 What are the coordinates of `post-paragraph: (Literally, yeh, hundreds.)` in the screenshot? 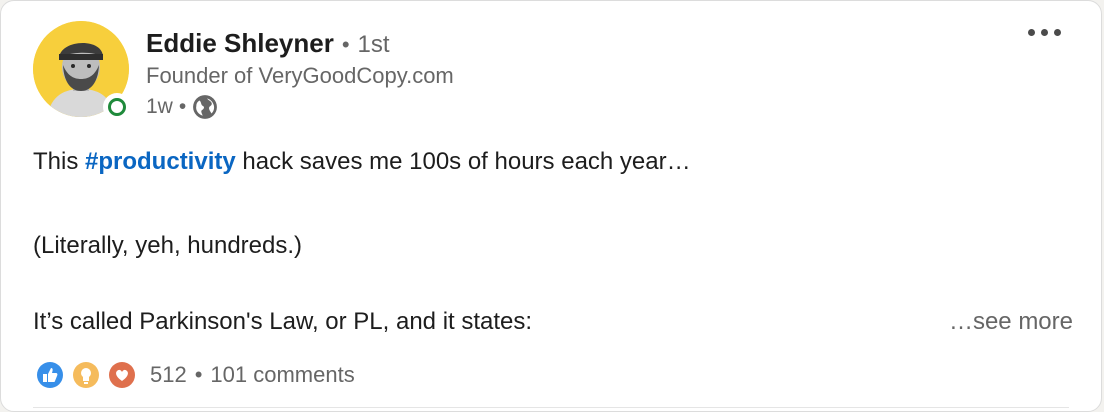 It's located at (168, 245).